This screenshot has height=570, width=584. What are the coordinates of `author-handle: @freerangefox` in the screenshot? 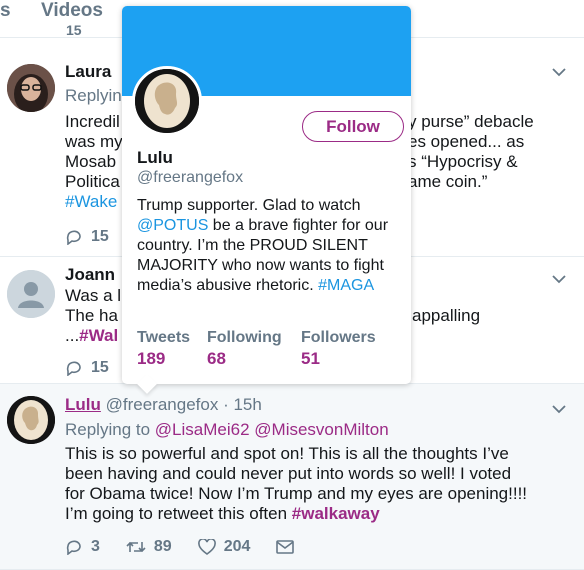 It's located at (162, 404).